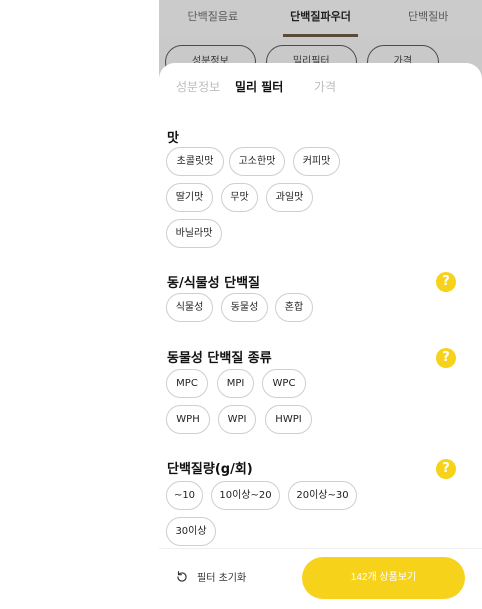  I want to click on chip-chocolate: 초콜릿맛, so click(195, 161).